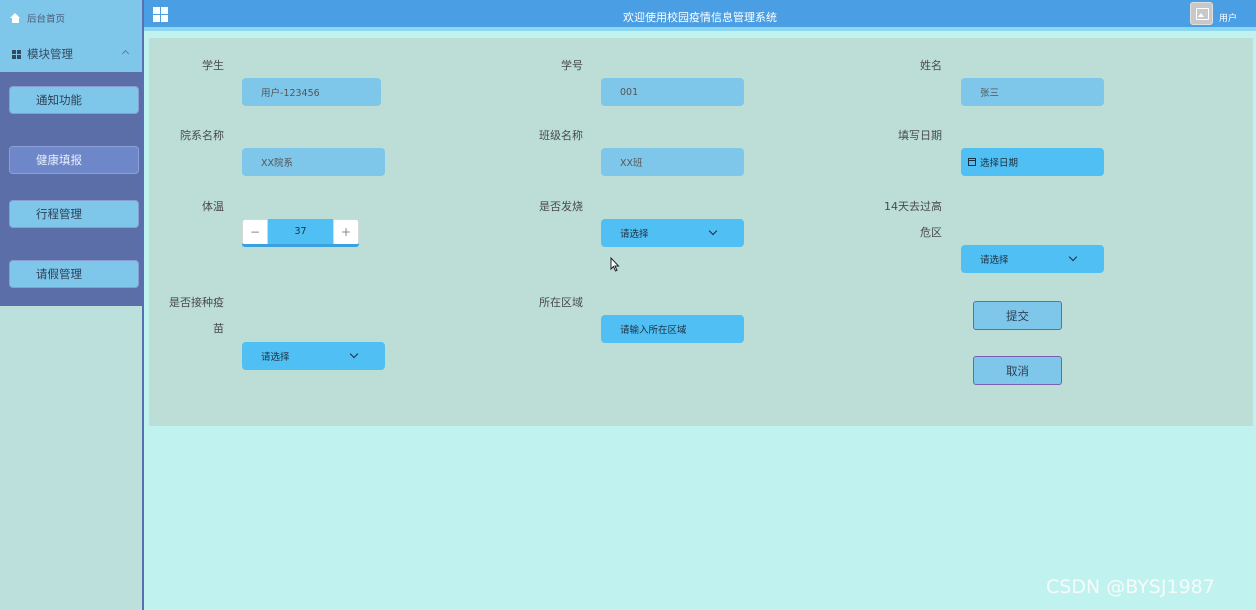 Image resolution: width=1256 pixels, height=610 pixels. Describe the element at coordinates (74, 274) in the screenshot. I see `sidebar-item-leave: 请假管理` at that location.